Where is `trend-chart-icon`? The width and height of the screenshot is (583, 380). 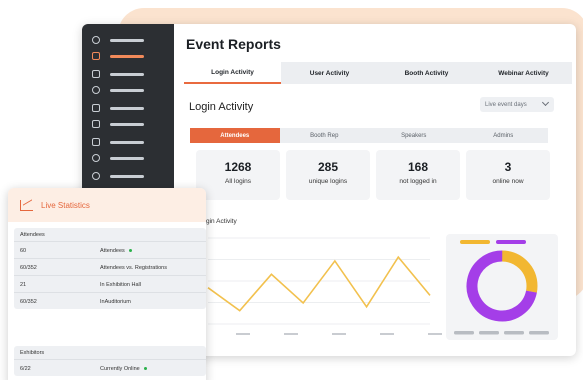
trend-chart-icon is located at coordinates (26, 205).